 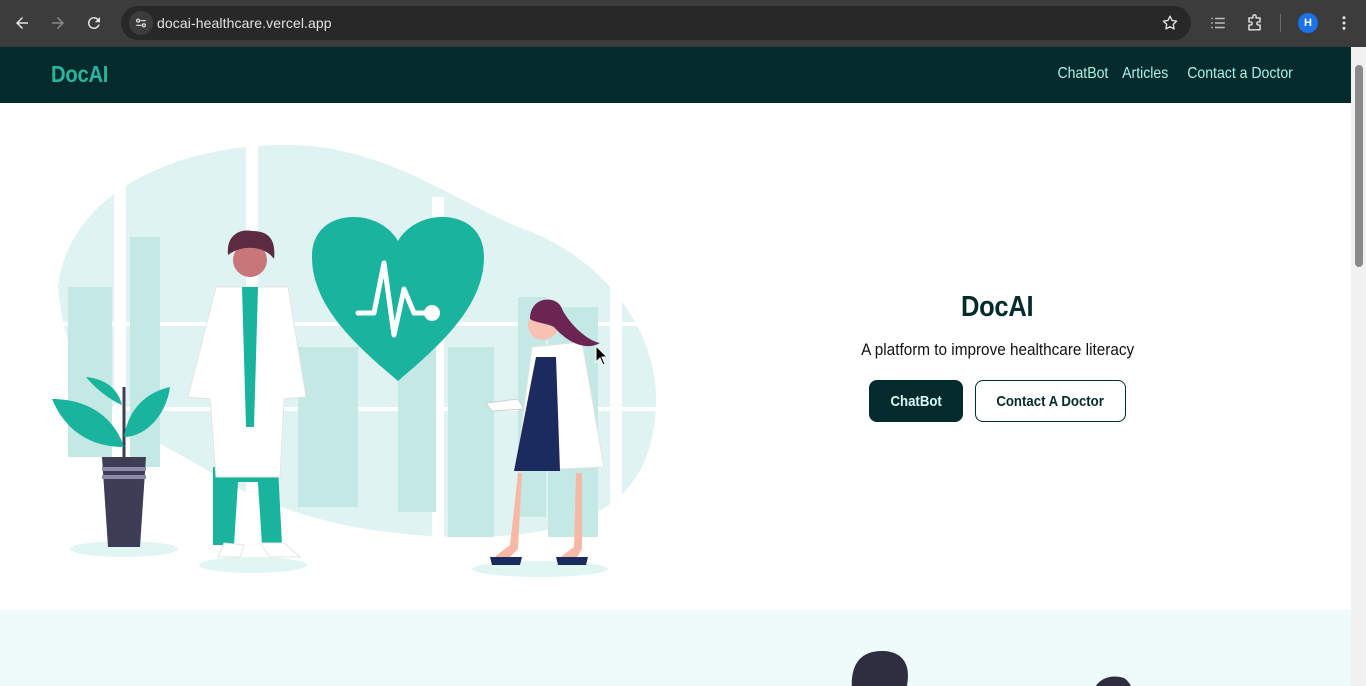 I want to click on chatbot-button-label: ChatBot, so click(x=916, y=401).